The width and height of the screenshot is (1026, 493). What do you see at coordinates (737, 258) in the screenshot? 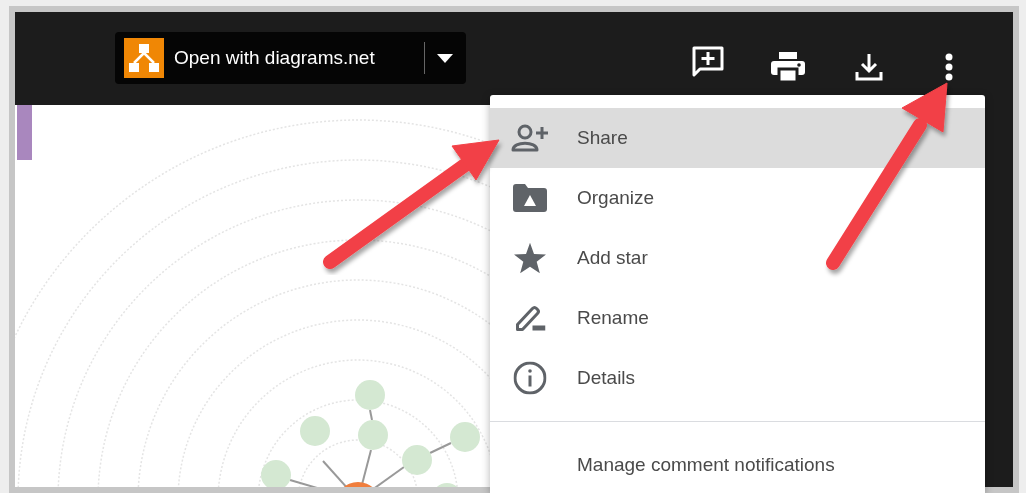
I see `menu-item: Add star` at bounding box center [737, 258].